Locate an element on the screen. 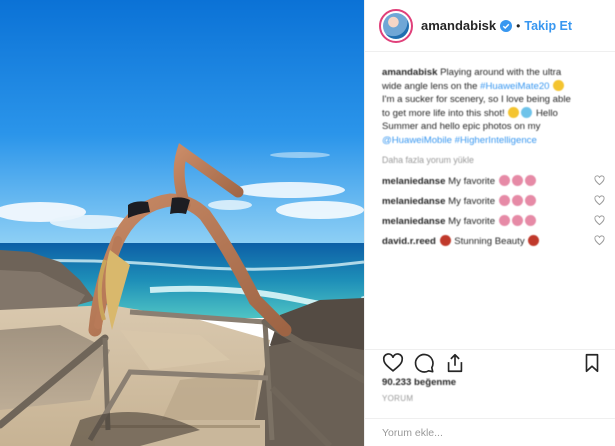  caption-username: amandabisk is located at coordinates (409, 72).